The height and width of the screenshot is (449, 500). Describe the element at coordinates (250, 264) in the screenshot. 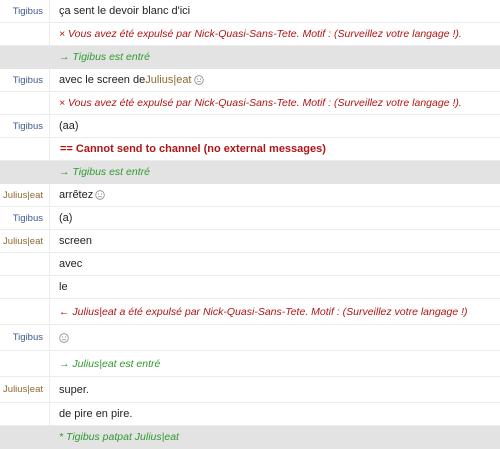

I see `message-row: avec` at that location.